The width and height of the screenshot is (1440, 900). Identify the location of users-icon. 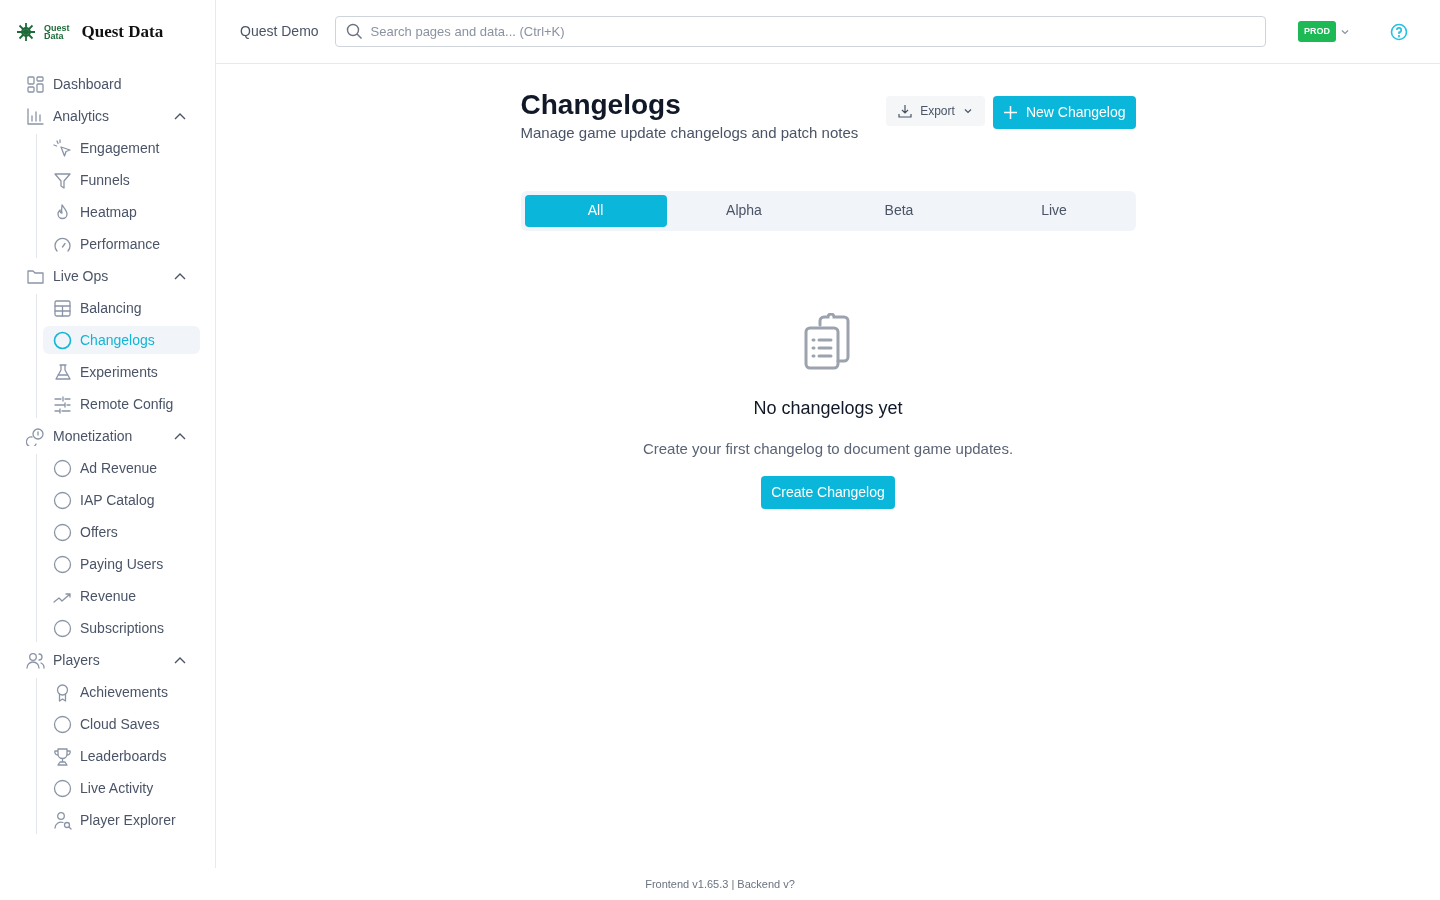
(35, 660).